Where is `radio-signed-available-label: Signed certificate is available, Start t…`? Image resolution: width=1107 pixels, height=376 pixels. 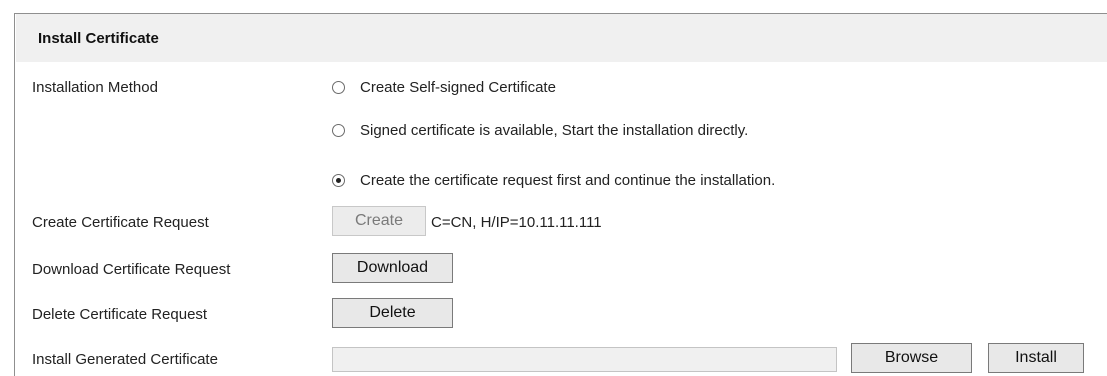 radio-signed-available-label: Signed certificate is available, Start t… is located at coordinates (554, 130).